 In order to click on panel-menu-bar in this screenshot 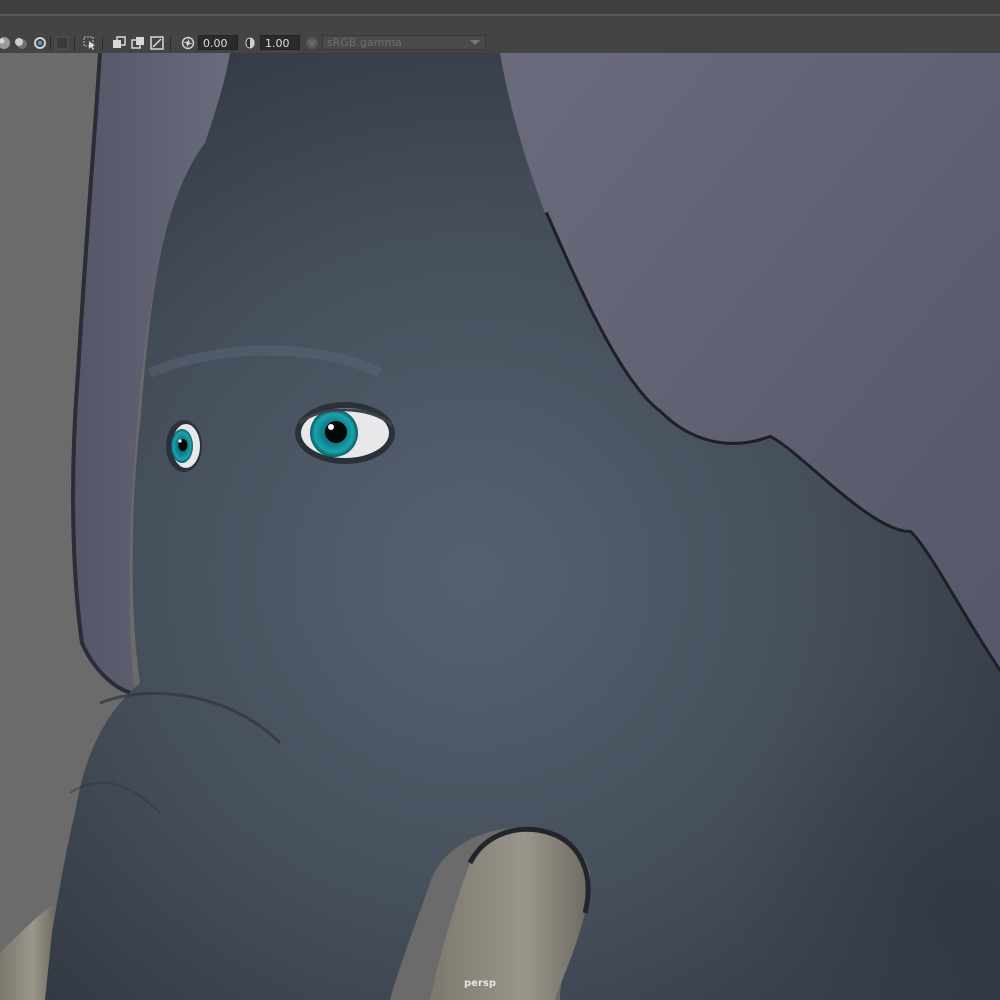, I will do `click(500, 24)`.